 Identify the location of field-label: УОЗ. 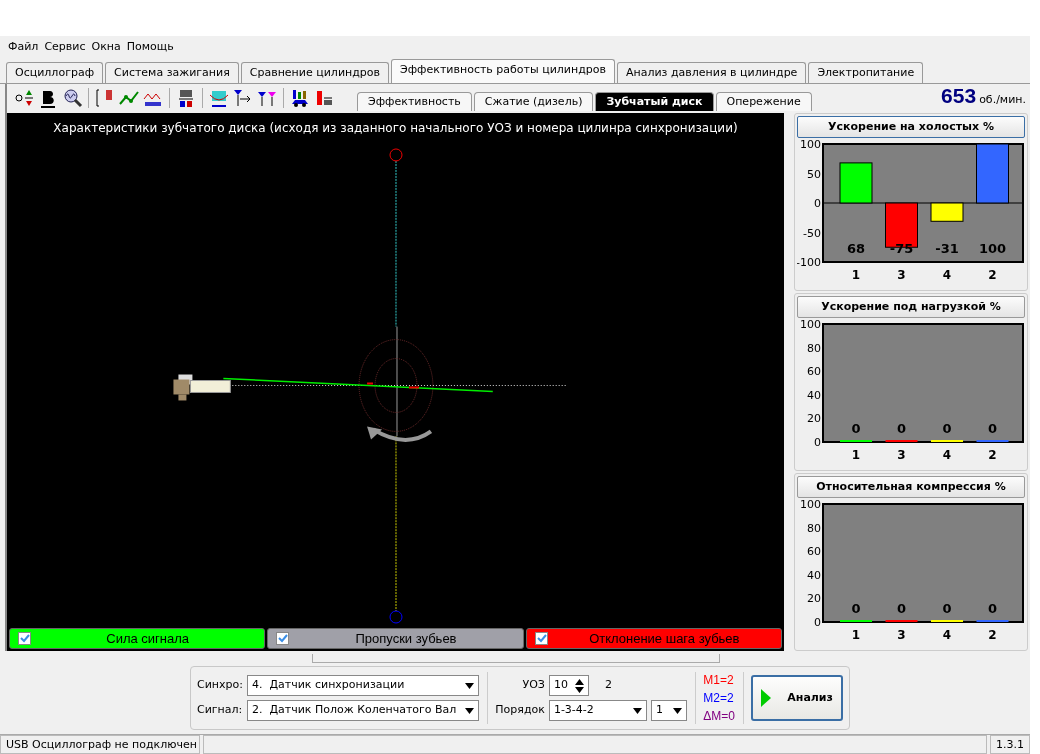
(533, 685).